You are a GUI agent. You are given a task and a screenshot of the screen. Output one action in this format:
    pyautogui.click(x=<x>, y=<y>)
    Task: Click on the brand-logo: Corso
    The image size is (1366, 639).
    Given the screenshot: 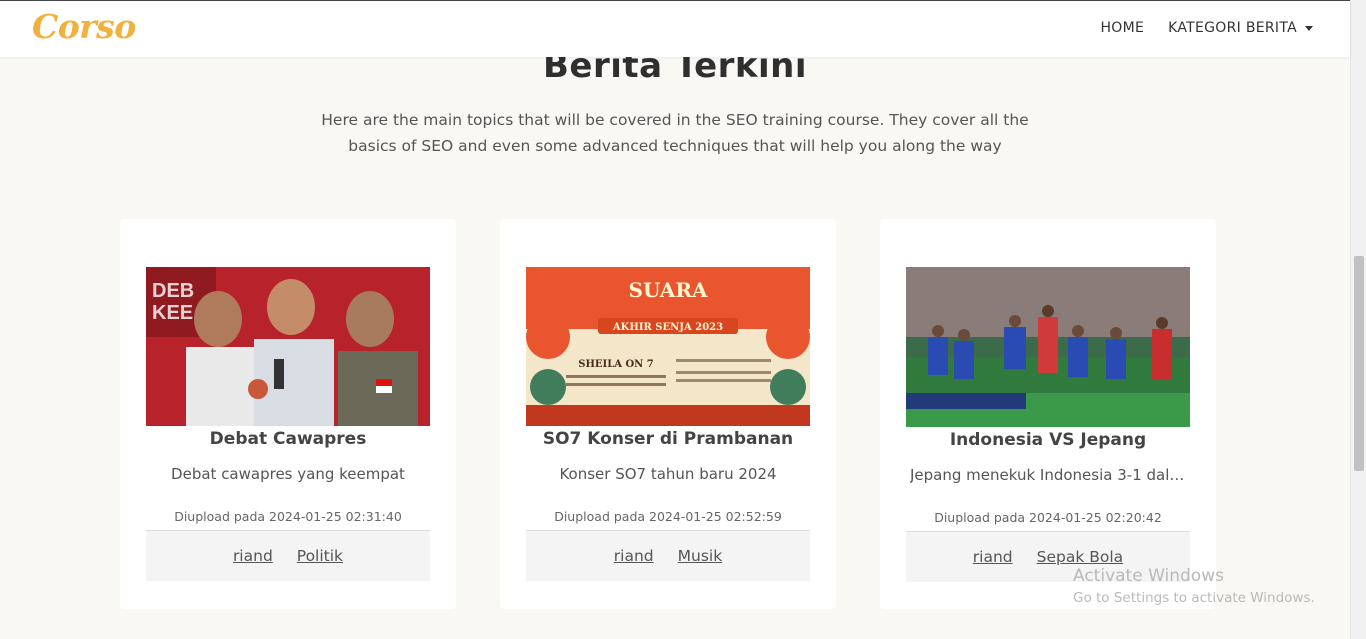 What is the action you would take?
    pyautogui.click(x=84, y=26)
    